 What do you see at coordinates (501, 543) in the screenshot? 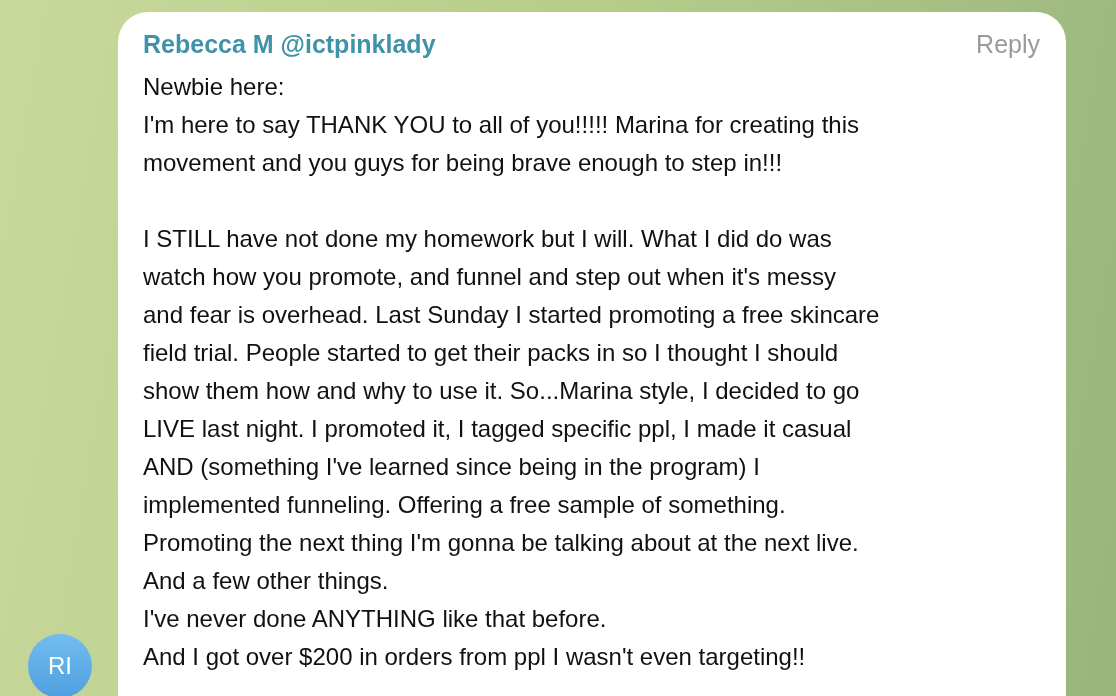
I see `message-text-line: Promoting the next thing I'm gonna be talking about at the next live.` at bounding box center [501, 543].